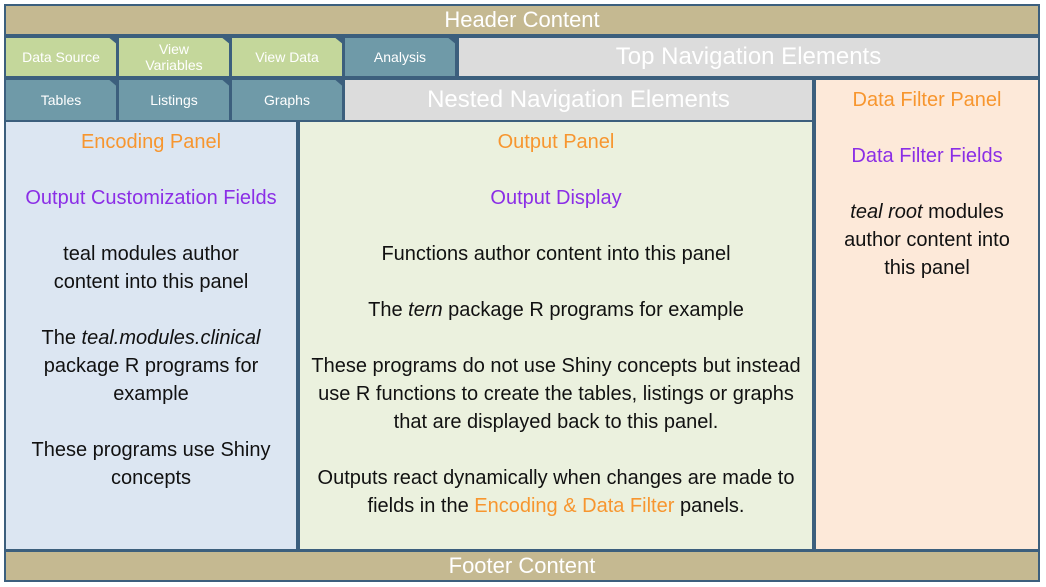 The height and width of the screenshot is (587, 1046). I want to click on encoding-panel-text-3: These programs use Shiny concepts, so click(151, 464).